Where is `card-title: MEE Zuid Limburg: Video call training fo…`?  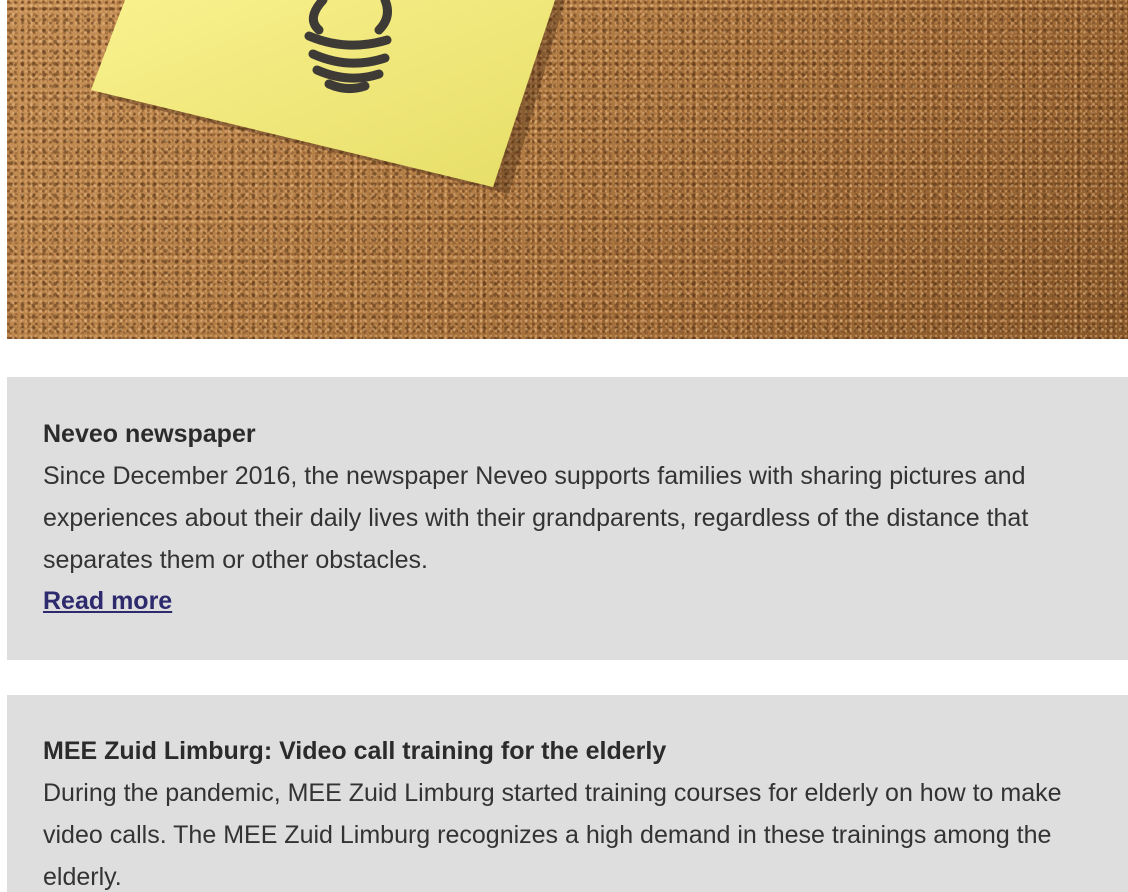 card-title: MEE Zuid Limburg: Video call training fo… is located at coordinates (355, 751).